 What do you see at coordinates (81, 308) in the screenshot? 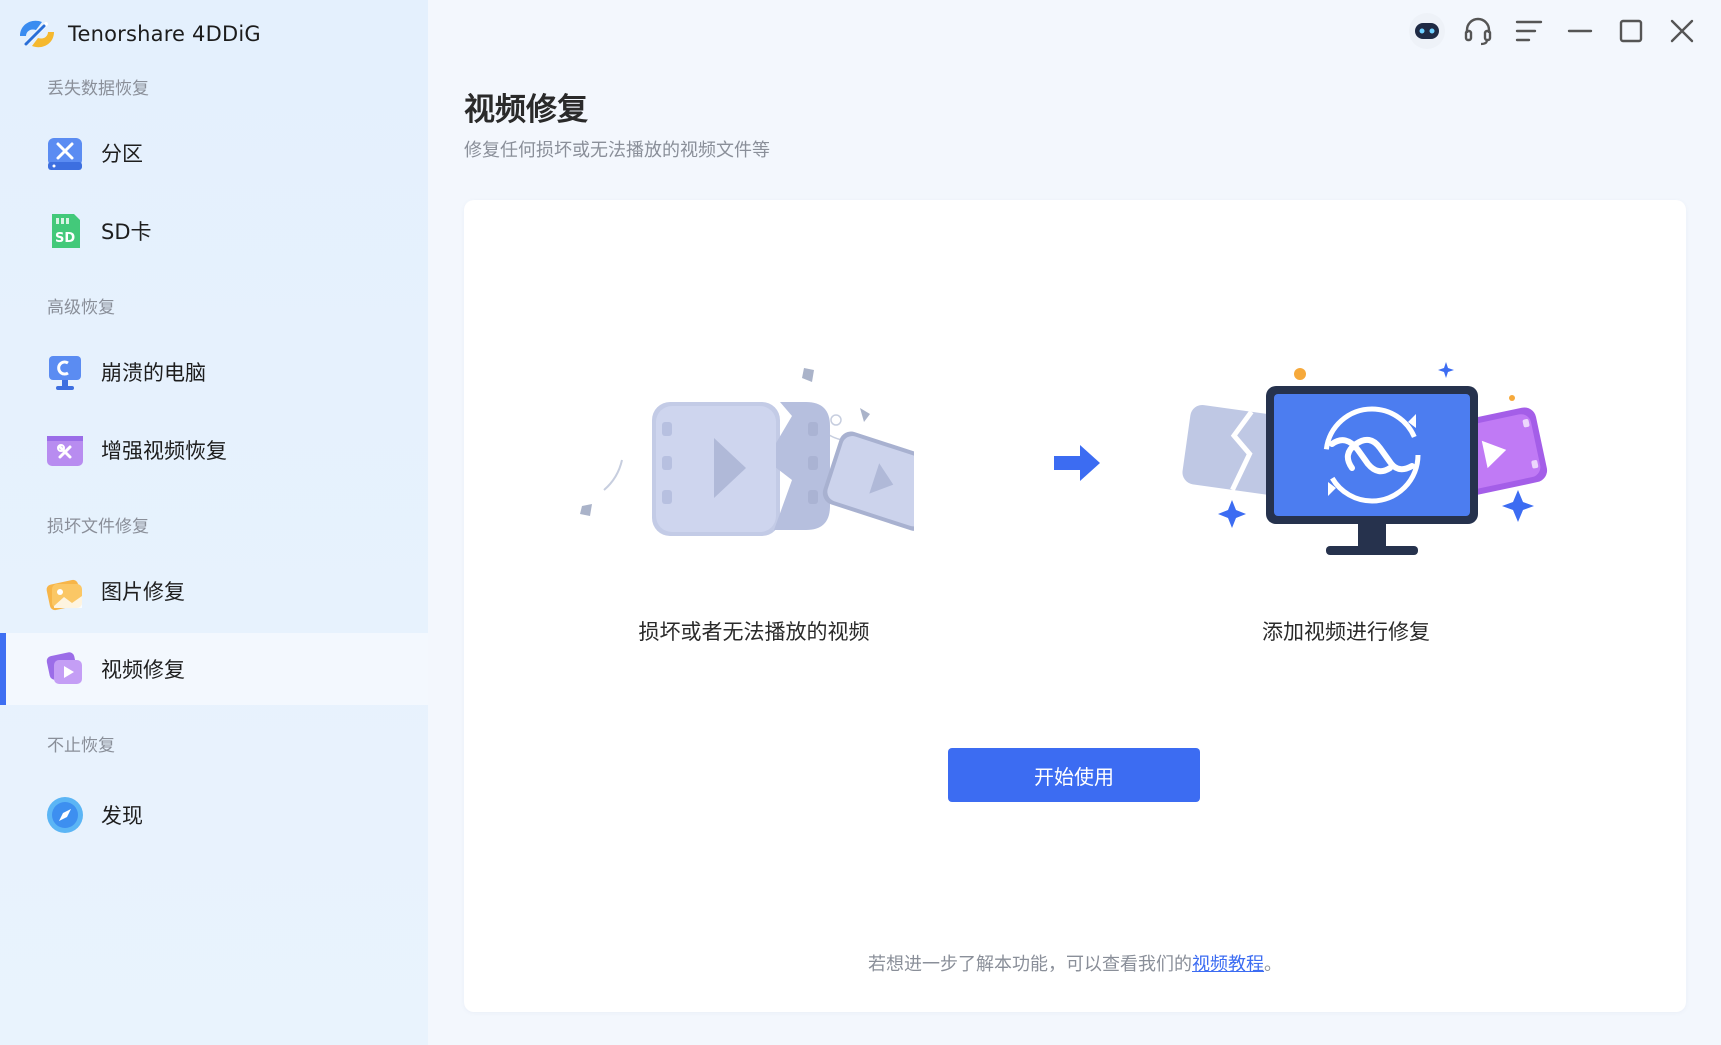
I see `section-label-advanced: 高级恢复` at bounding box center [81, 308].